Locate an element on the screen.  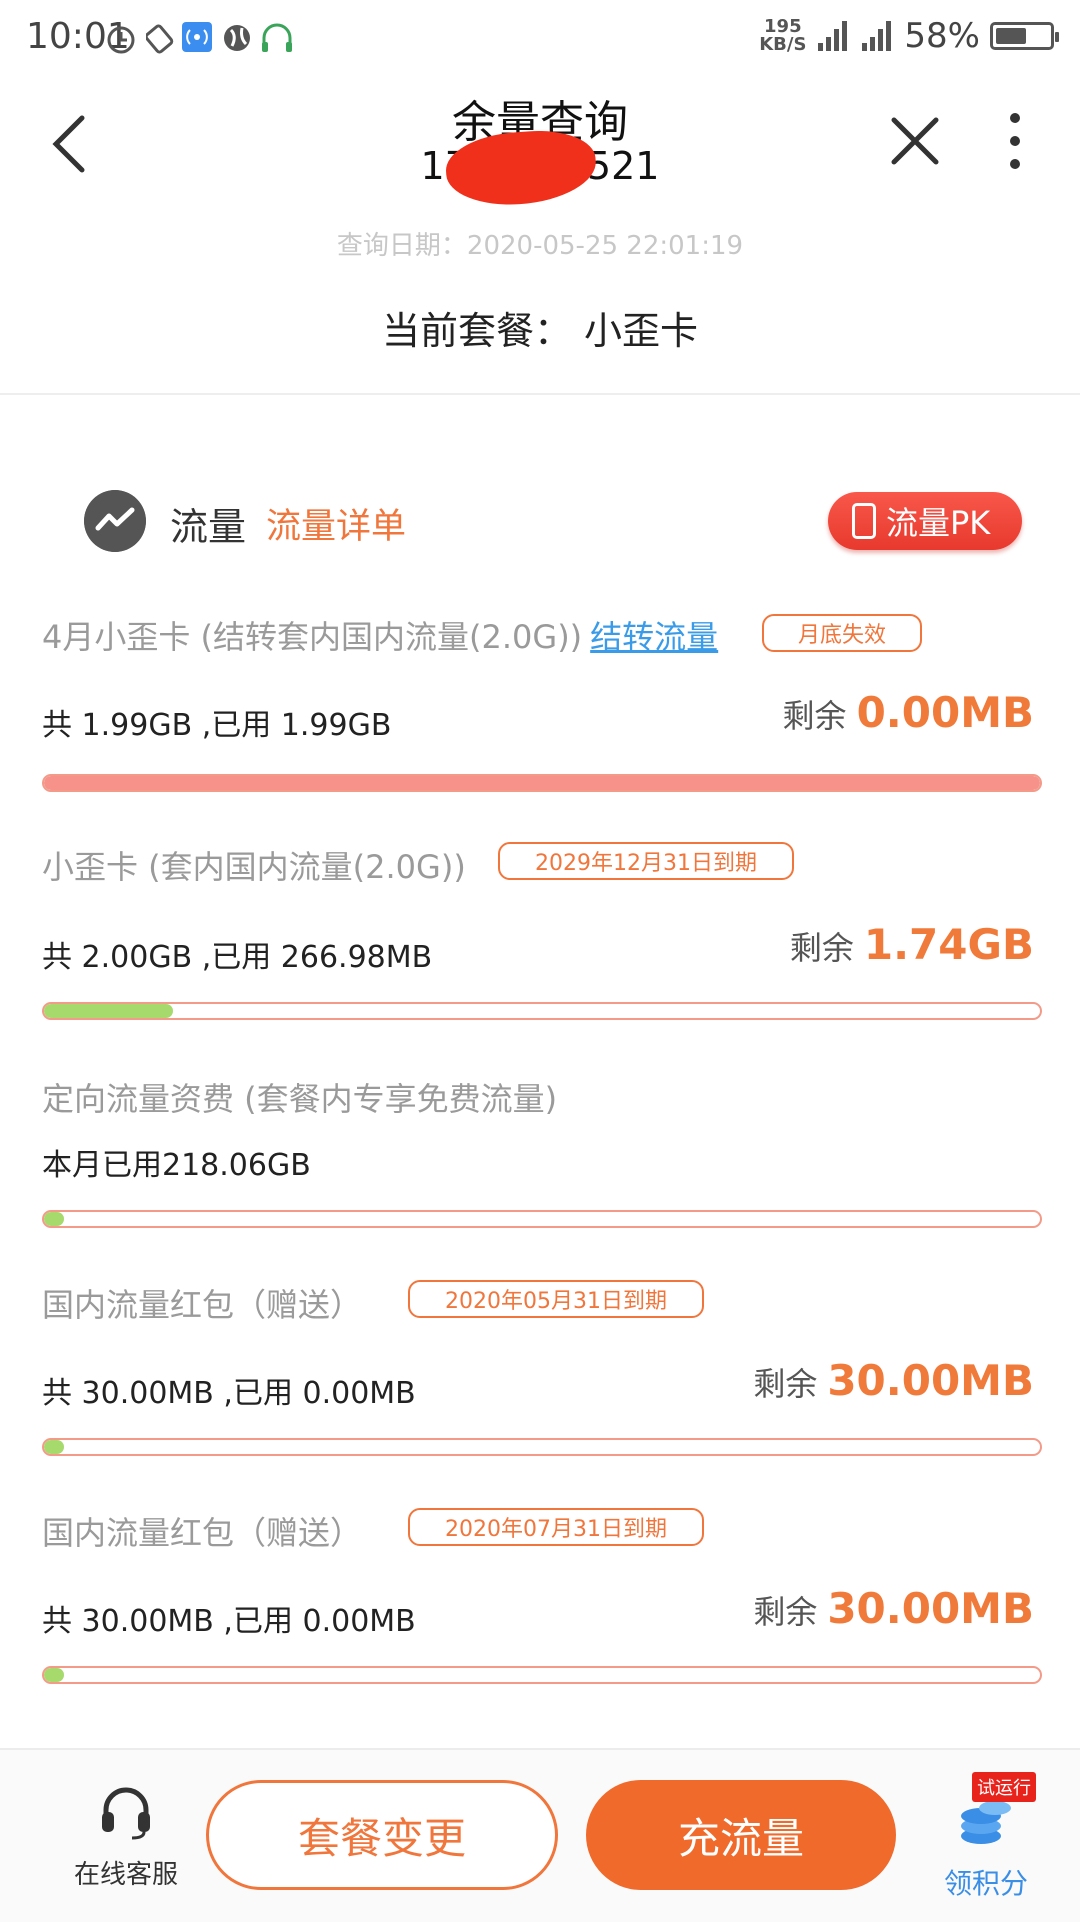
divider is located at coordinates (540, 394).